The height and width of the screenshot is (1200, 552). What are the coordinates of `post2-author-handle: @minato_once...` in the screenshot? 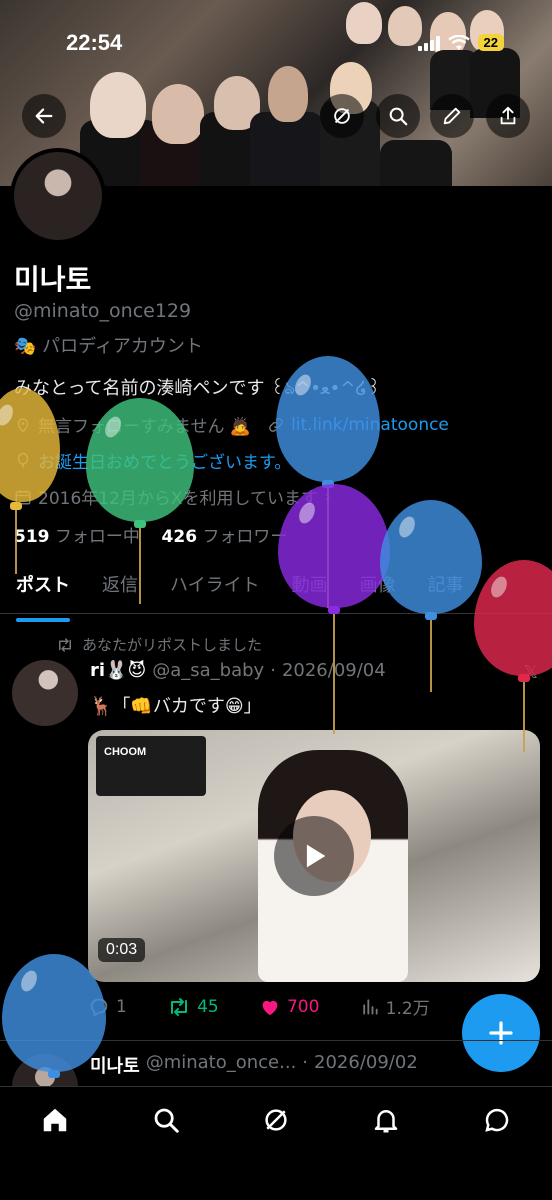 It's located at (221, 1065).